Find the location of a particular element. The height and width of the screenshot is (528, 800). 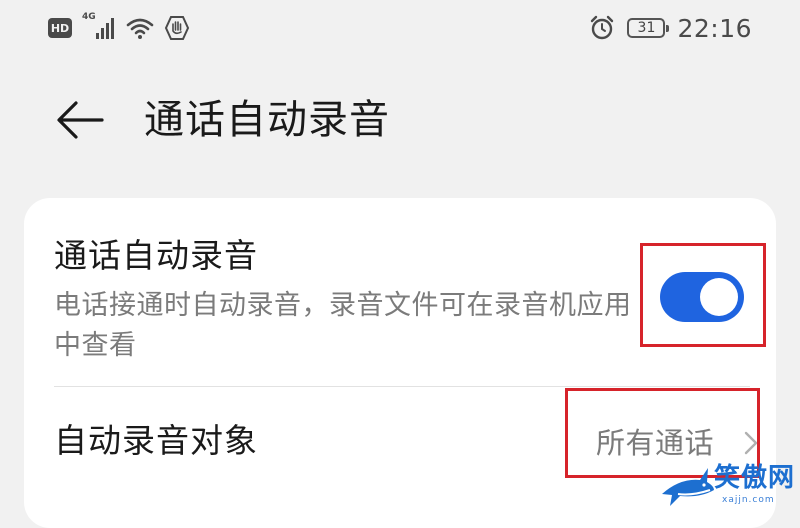

battery-level: 31 is located at coordinates (646, 28).